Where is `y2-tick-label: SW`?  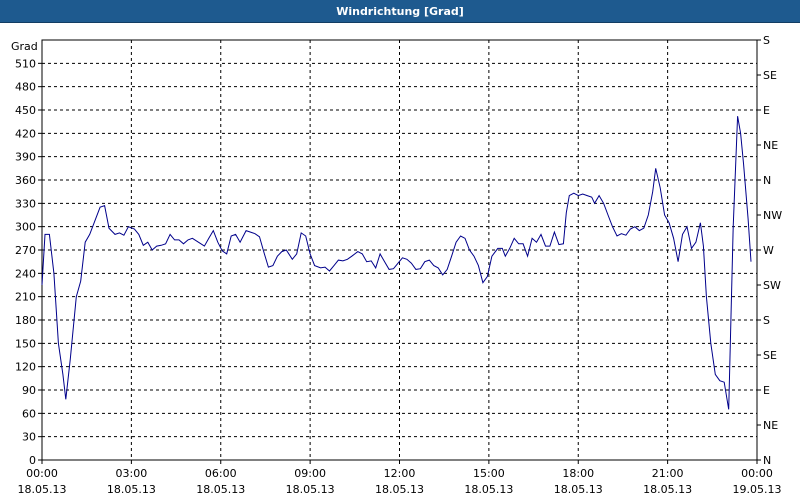 y2-tick-label: SW is located at coordinates (772, 285).